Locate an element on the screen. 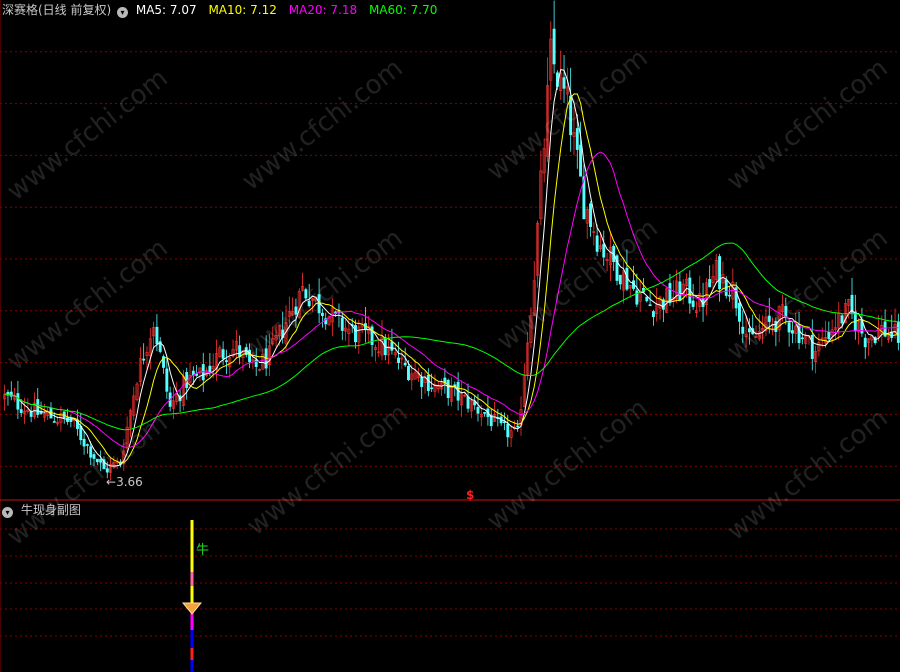 This screenshot has width=900, height=672. indicator-settings-icon: ▾ is located at coordinates (123, 12).